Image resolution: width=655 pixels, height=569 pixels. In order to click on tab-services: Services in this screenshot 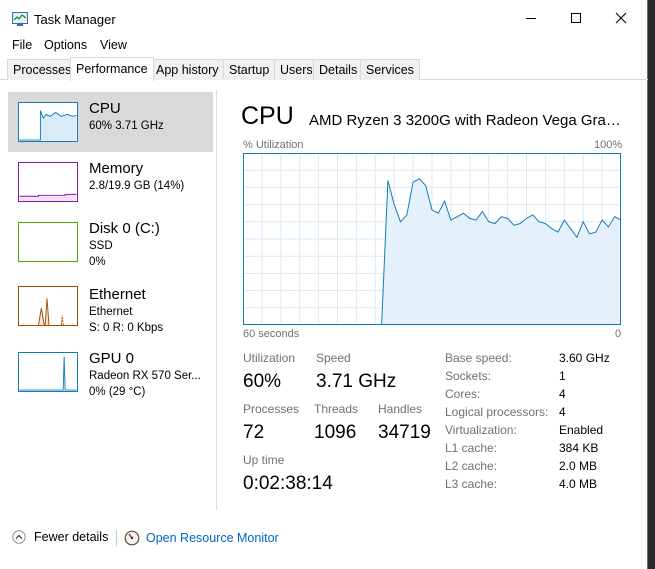, I will do `click(390, 69)`.